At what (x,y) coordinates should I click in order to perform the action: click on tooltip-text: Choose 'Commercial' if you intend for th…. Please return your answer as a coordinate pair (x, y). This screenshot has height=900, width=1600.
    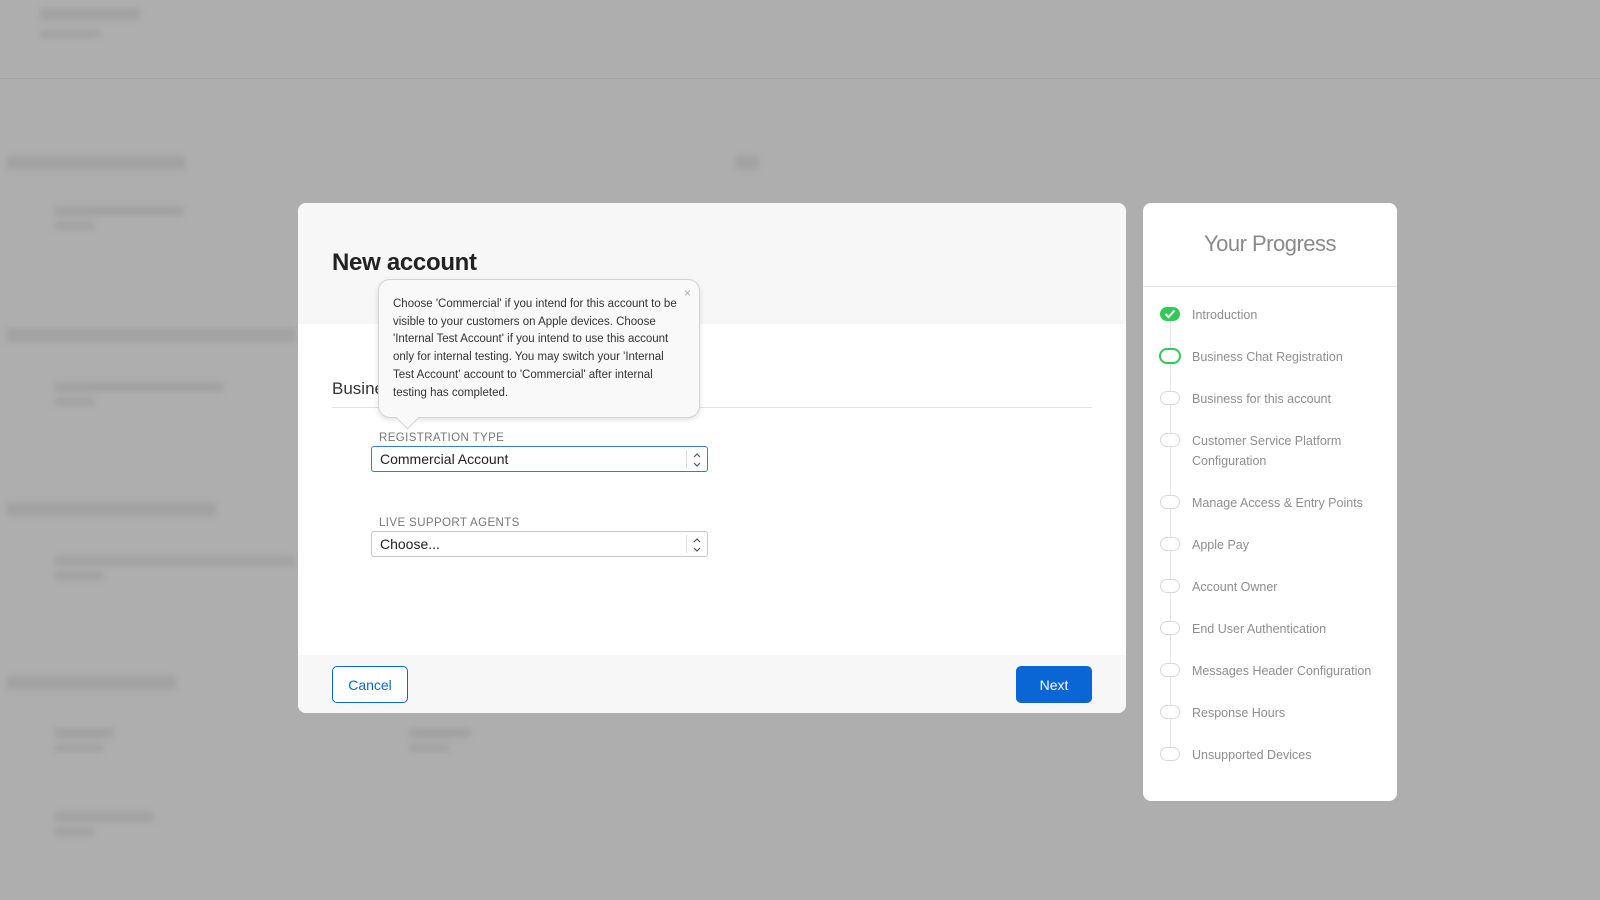
    Looking at the image, I should click on (535, 348).